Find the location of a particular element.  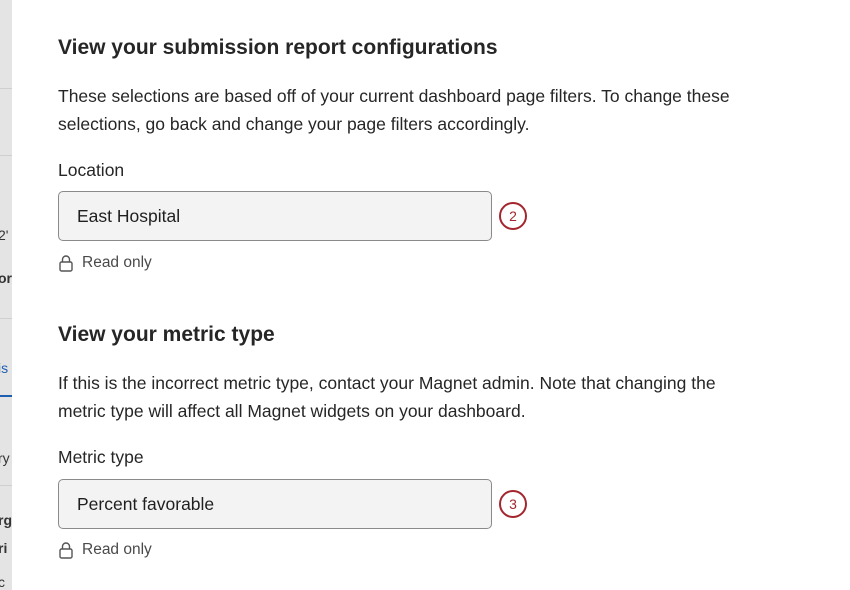

metric-type-readonly-note: Read only is located at coordinates (105, 550).